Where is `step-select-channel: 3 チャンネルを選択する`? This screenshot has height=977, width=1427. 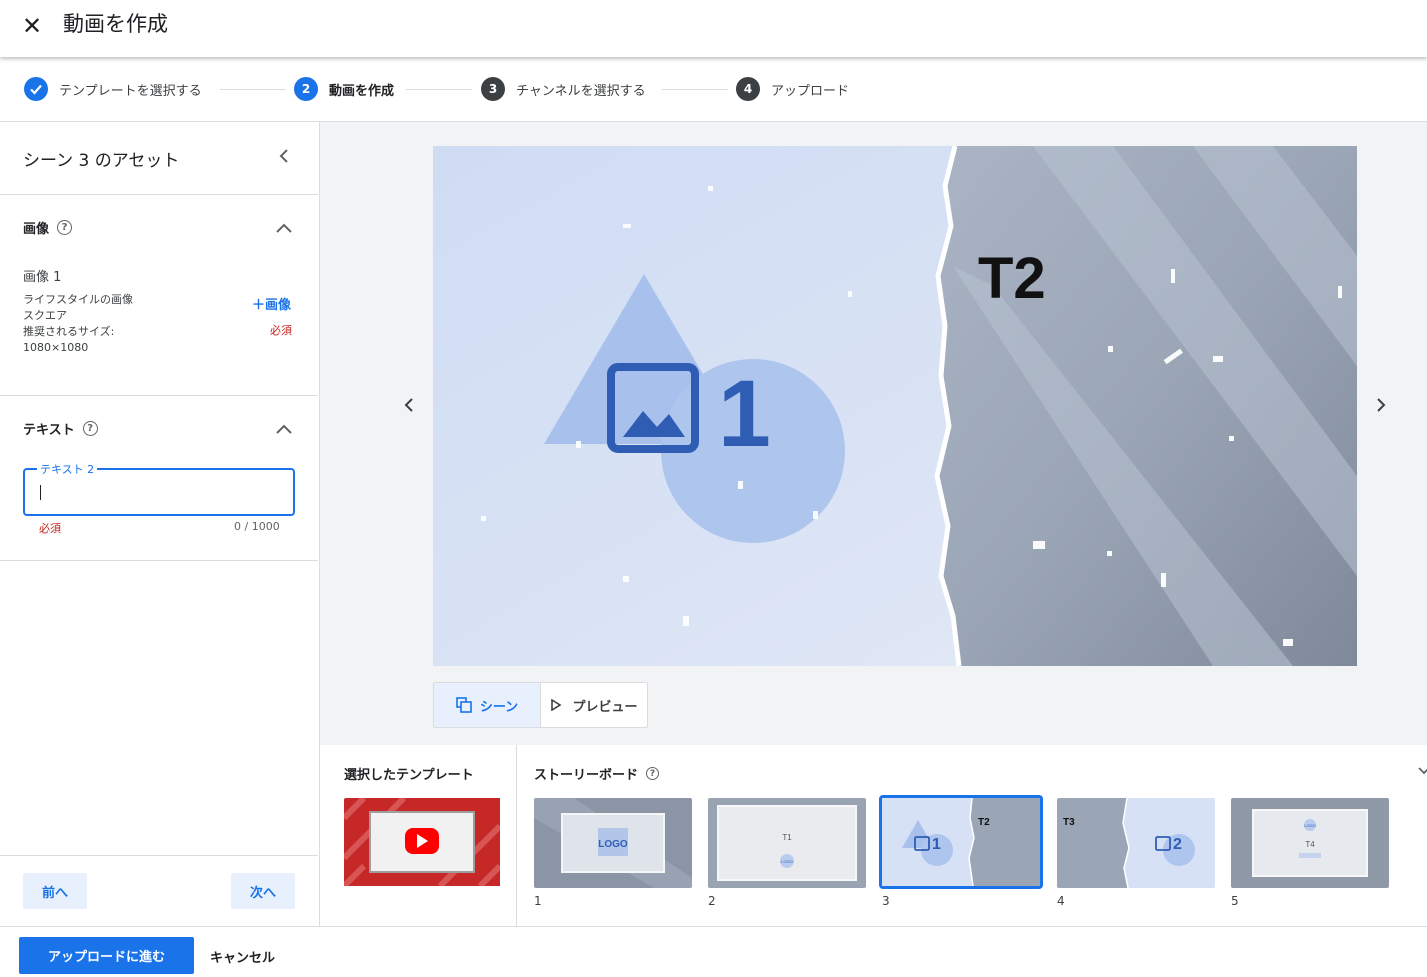
step-select-channel: 3 チャンネルを選択する is located at coordinates (563, 89).